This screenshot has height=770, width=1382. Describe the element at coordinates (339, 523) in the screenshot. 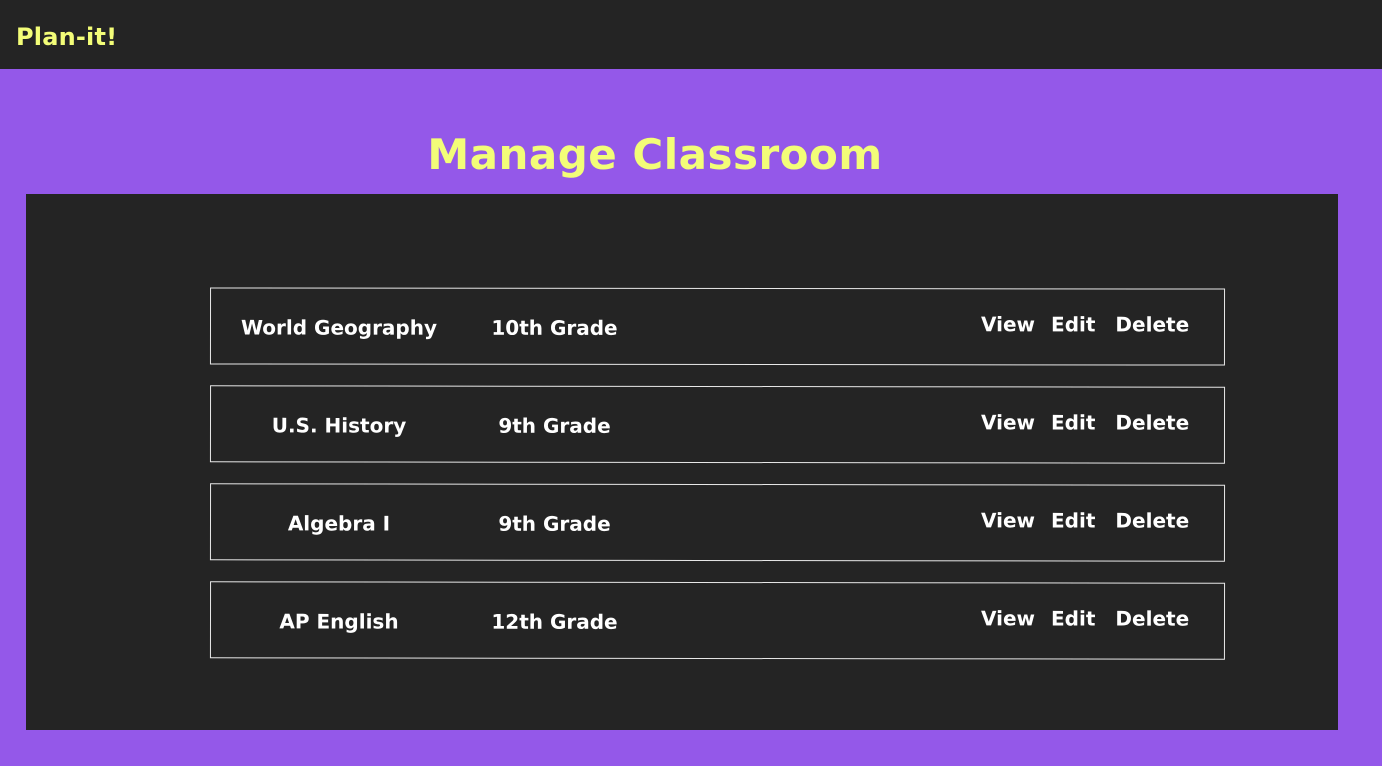

I see `classroom-name: Algebra I` at that location.